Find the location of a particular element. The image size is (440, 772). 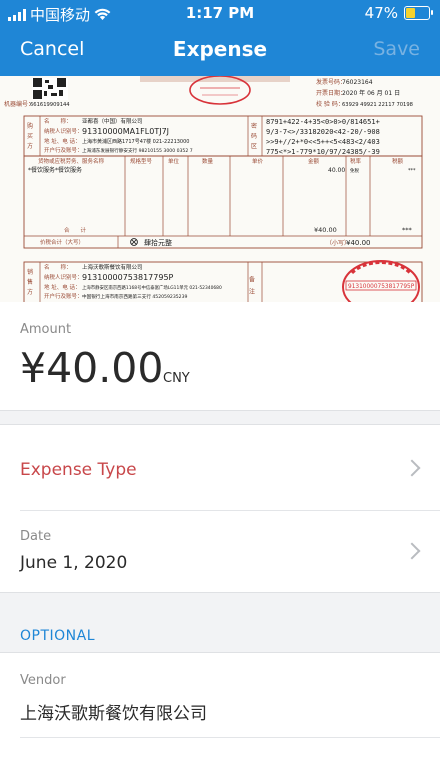

vendor-label: Vendor is located at coordinates (43, 680).